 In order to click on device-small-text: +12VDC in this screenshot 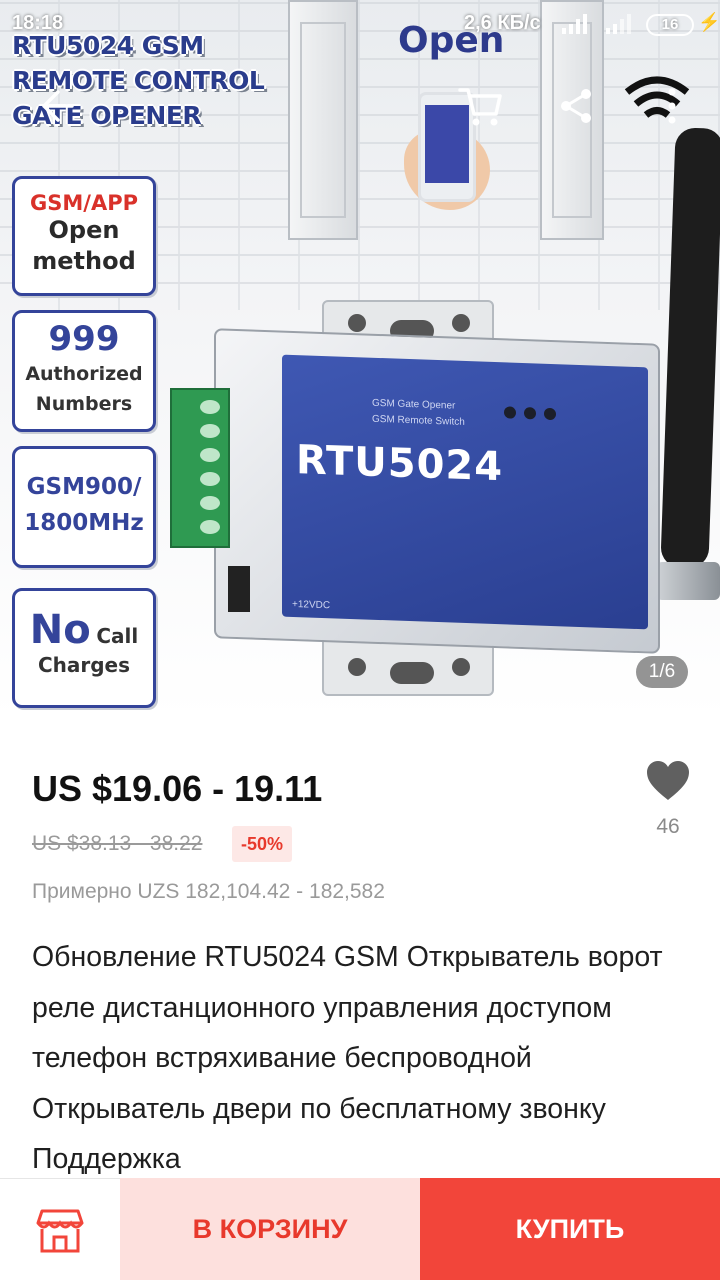, I will do `click(311, 605)`.